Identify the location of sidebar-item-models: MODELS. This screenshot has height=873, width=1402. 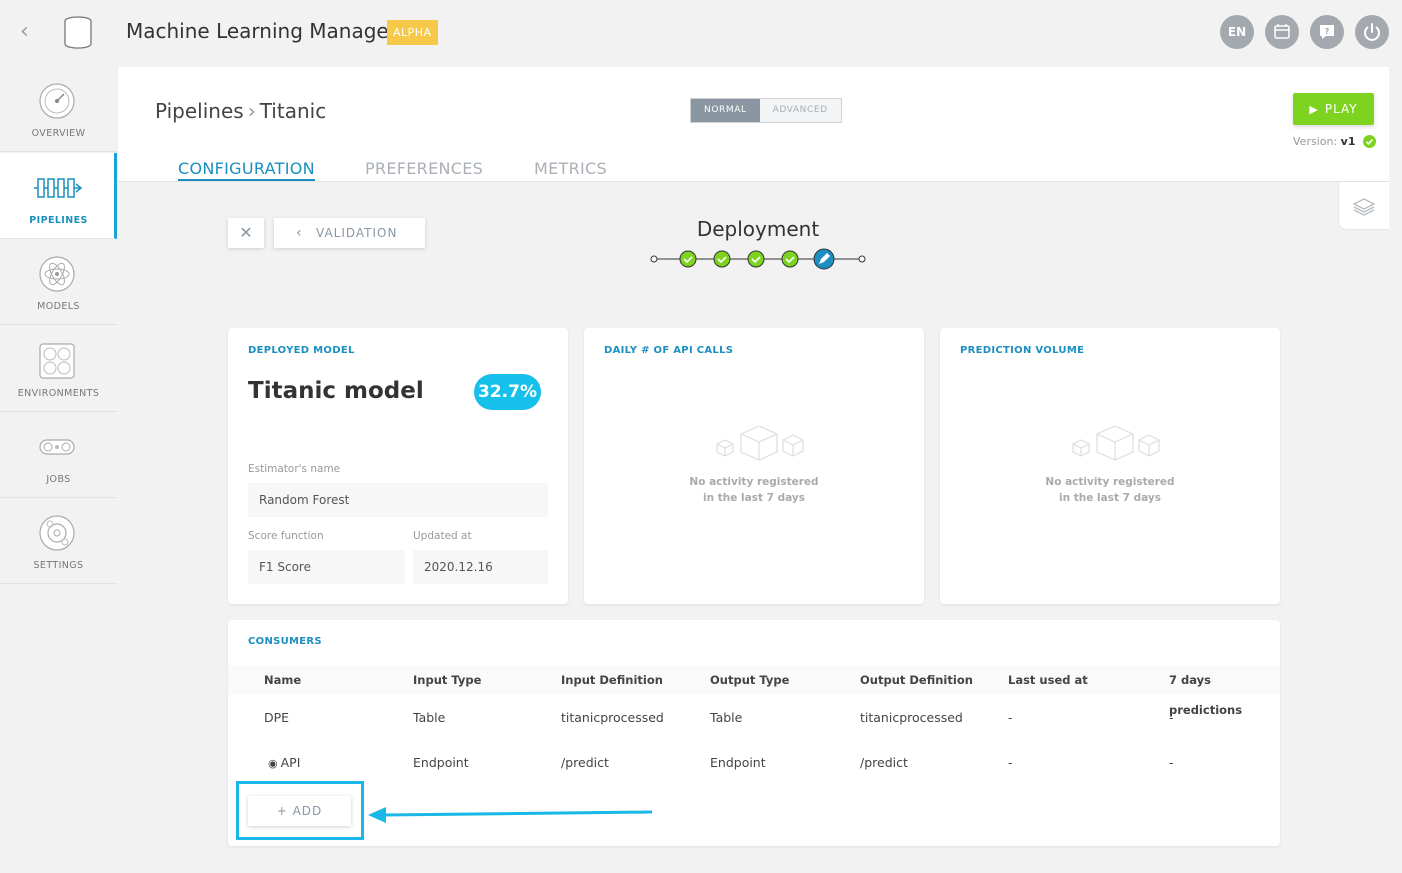
(58, 282).